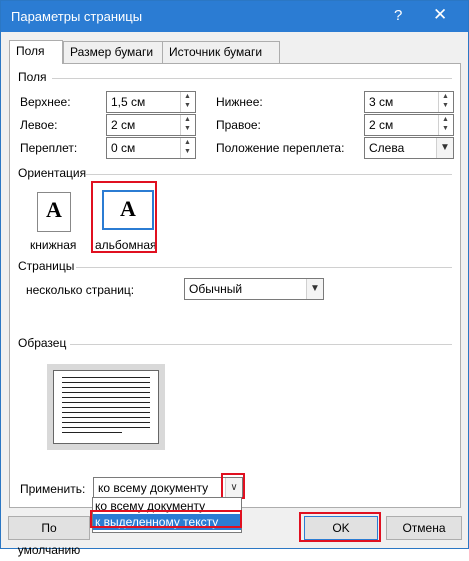 This screenshot has height=561, width=469. I want to click on selected-option-highlight, so click(166, 519).